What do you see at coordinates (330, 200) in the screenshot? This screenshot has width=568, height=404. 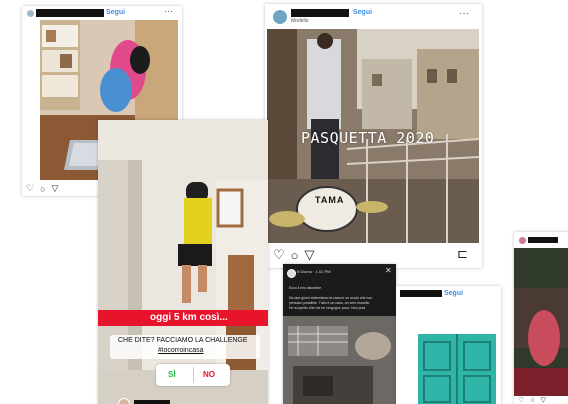 I see `drum-logo: TAMA` at bounding box center [330, 200].